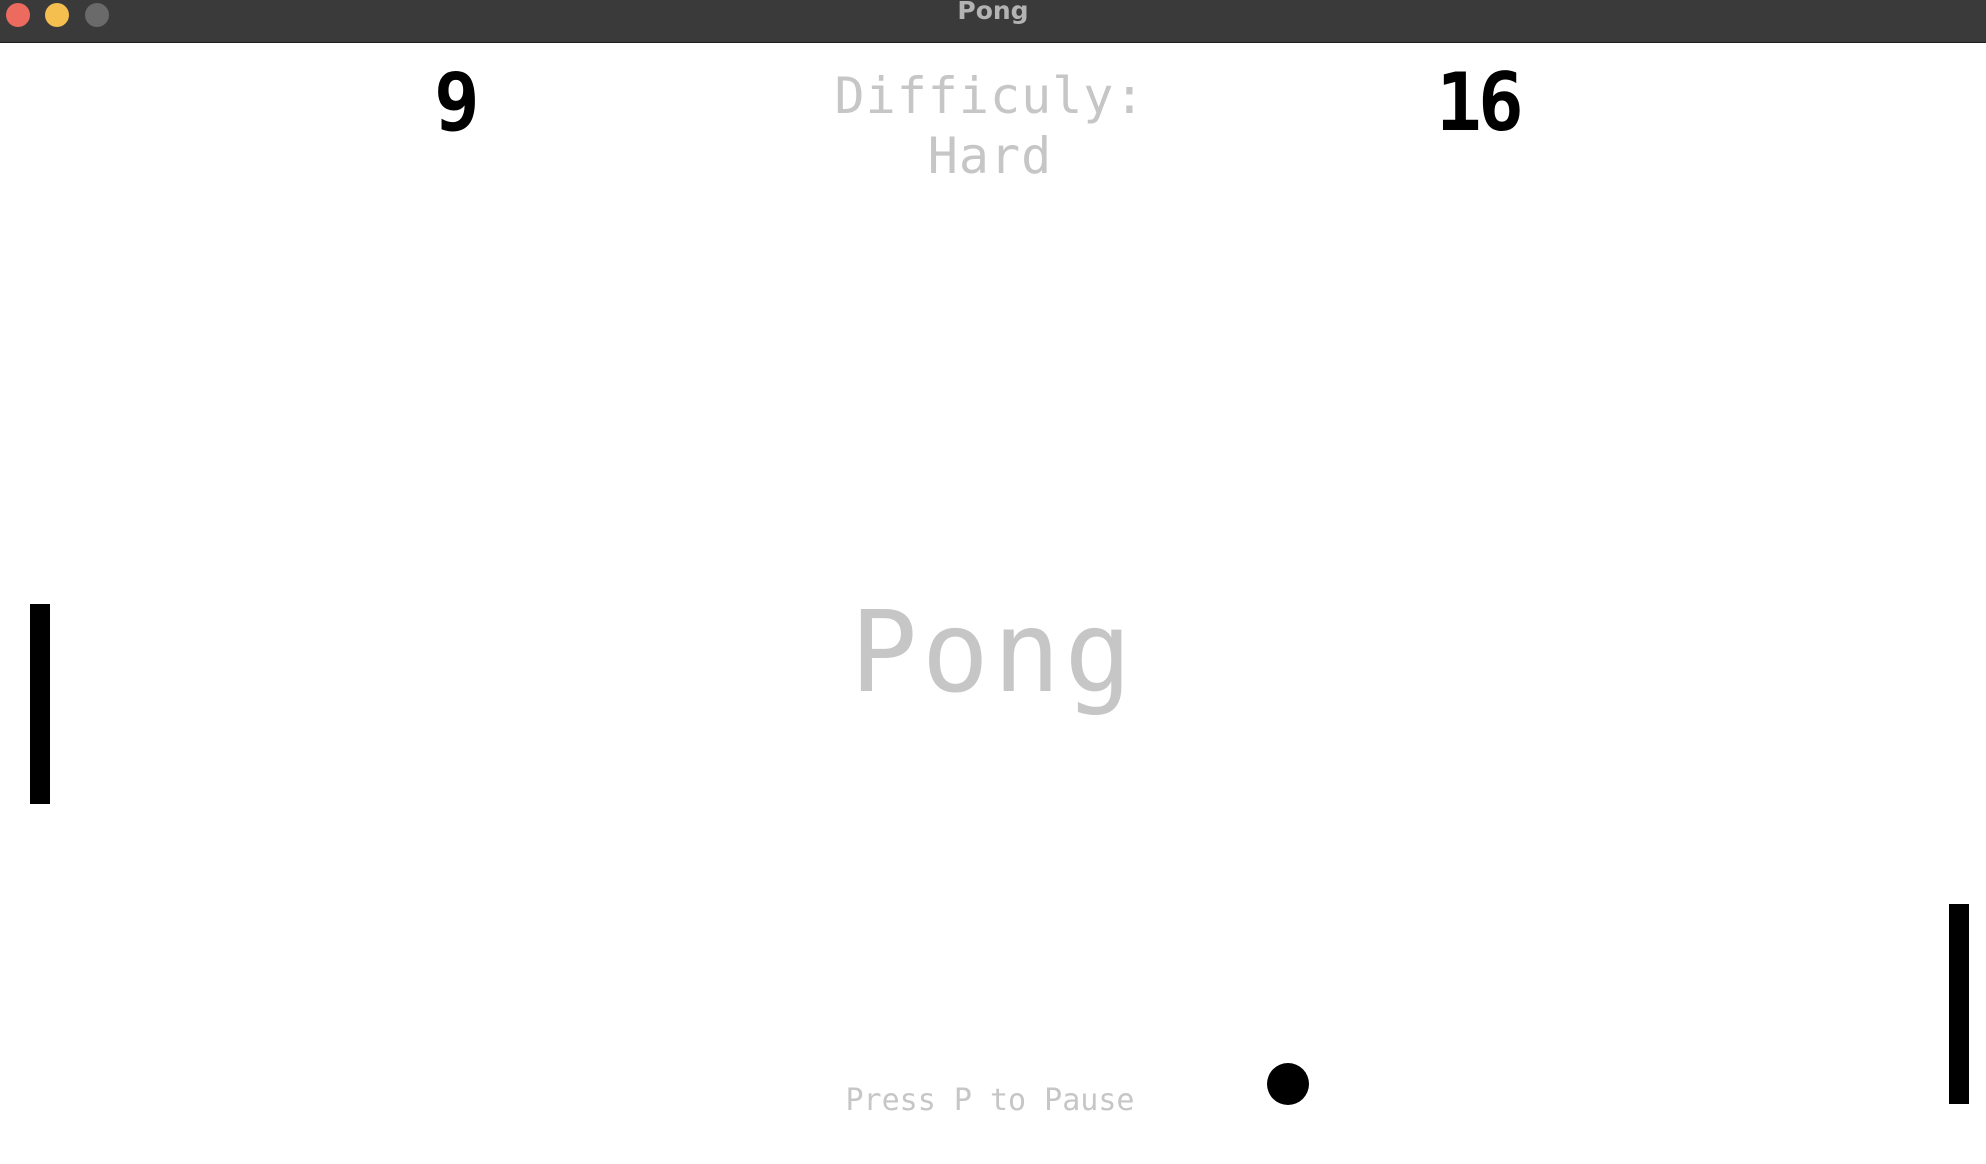  What do you see at coordinates (990, 126) in the screenshot?
I see `difficulty-label: Difficuly: Hard` at bounding box center [990, 126].